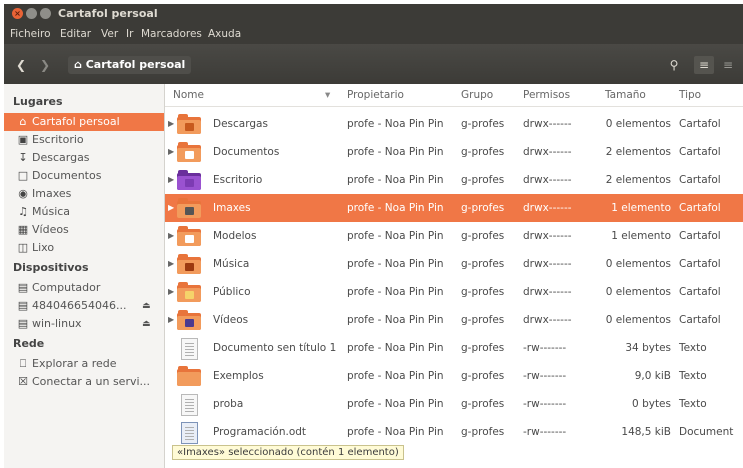 The width and height of the screenshot is (743, 468). I want to click on desktop-folder-icon, so click(189, 180).